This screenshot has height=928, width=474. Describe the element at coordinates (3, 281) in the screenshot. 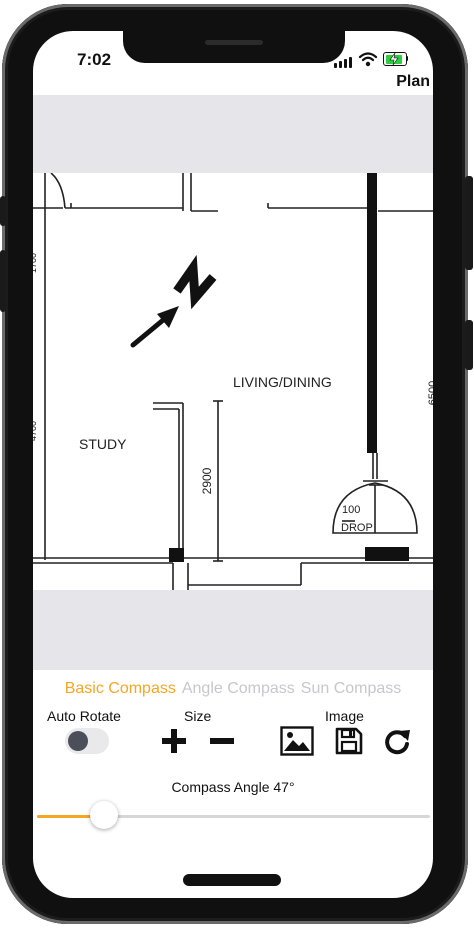

I see `volume-up-button` at that location.